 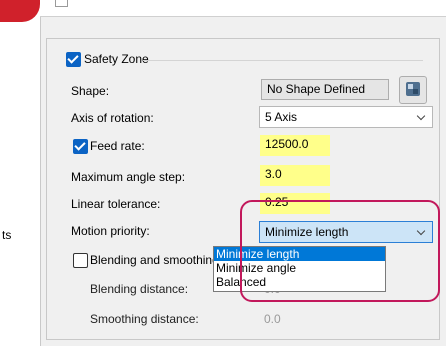 I want to click on axis-select: 5 Axis, so click(x=346, y=117).